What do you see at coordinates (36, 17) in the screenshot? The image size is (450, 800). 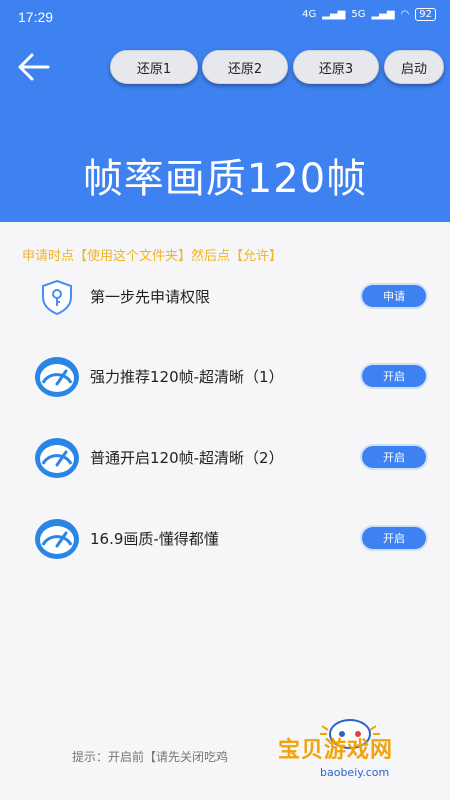 I see `status-time: 17:29` at bounding box center [36, 17].